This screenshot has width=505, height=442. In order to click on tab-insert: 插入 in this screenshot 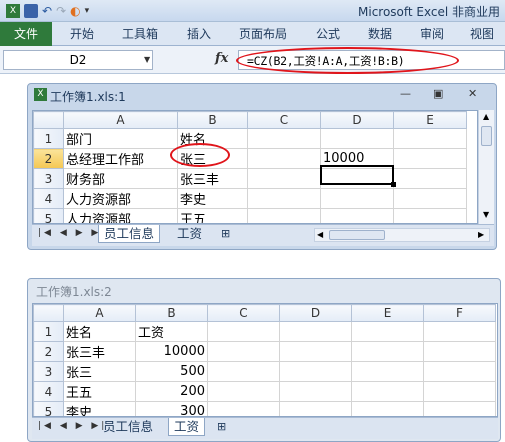, I will do `click(199, 34)`.